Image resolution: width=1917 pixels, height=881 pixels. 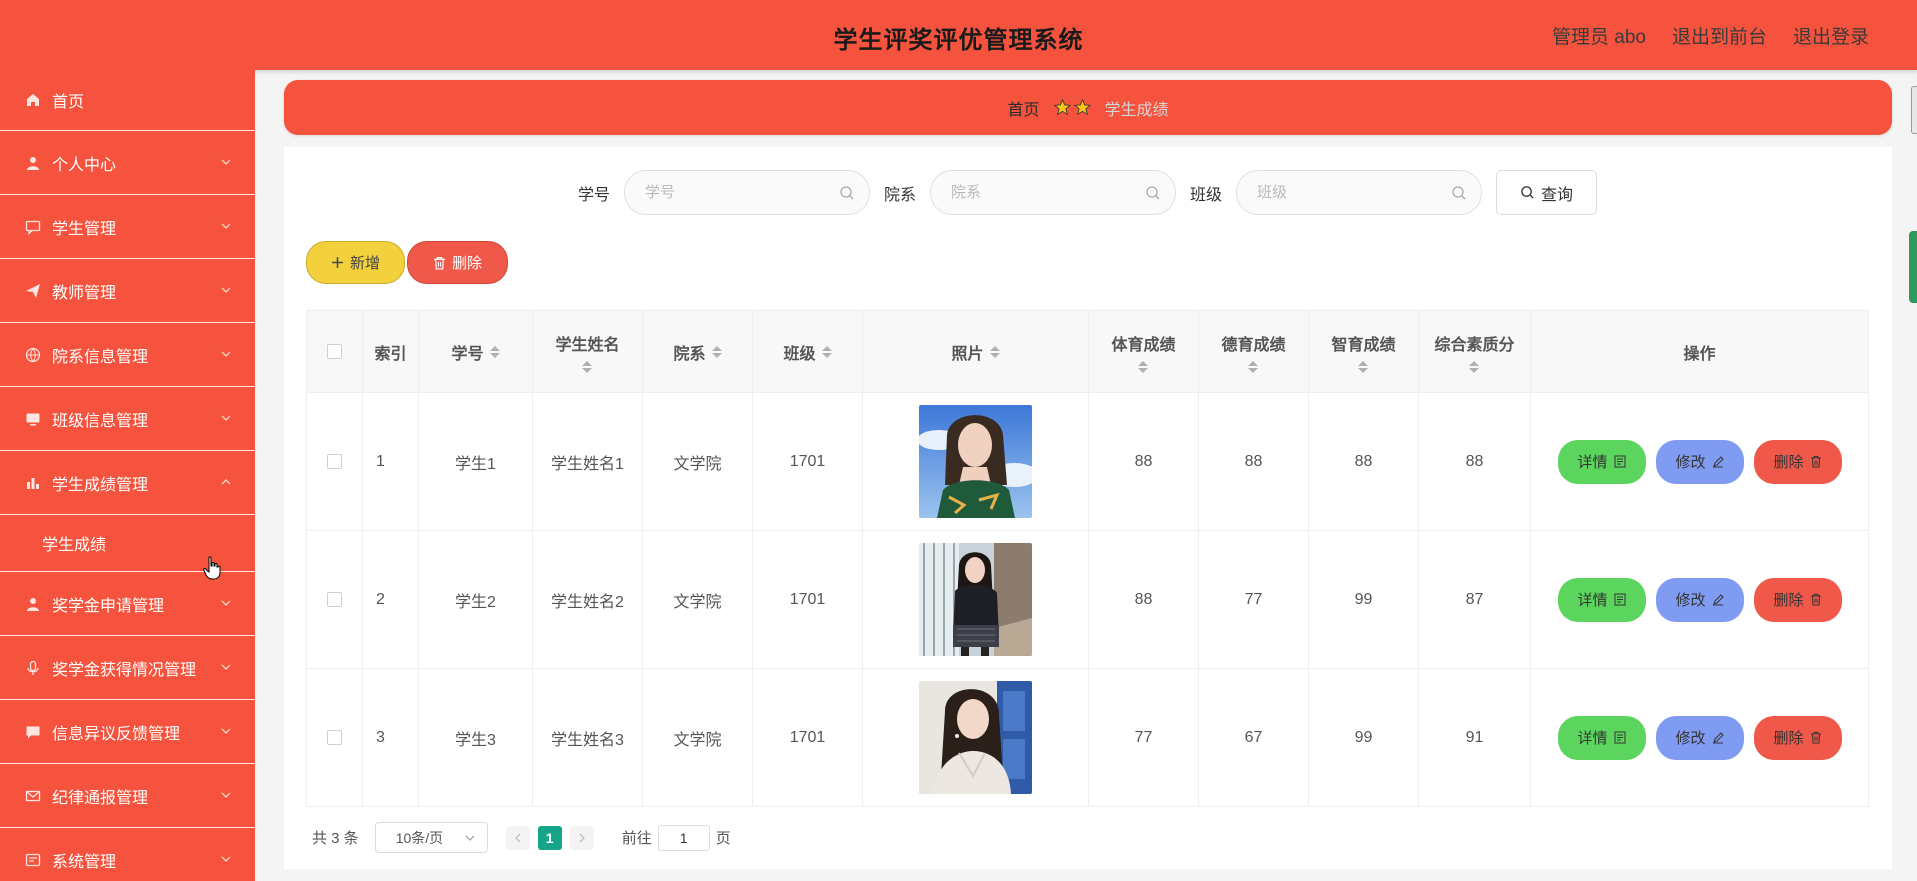 I want to click on student-id-input, so click(x=747, y=192).